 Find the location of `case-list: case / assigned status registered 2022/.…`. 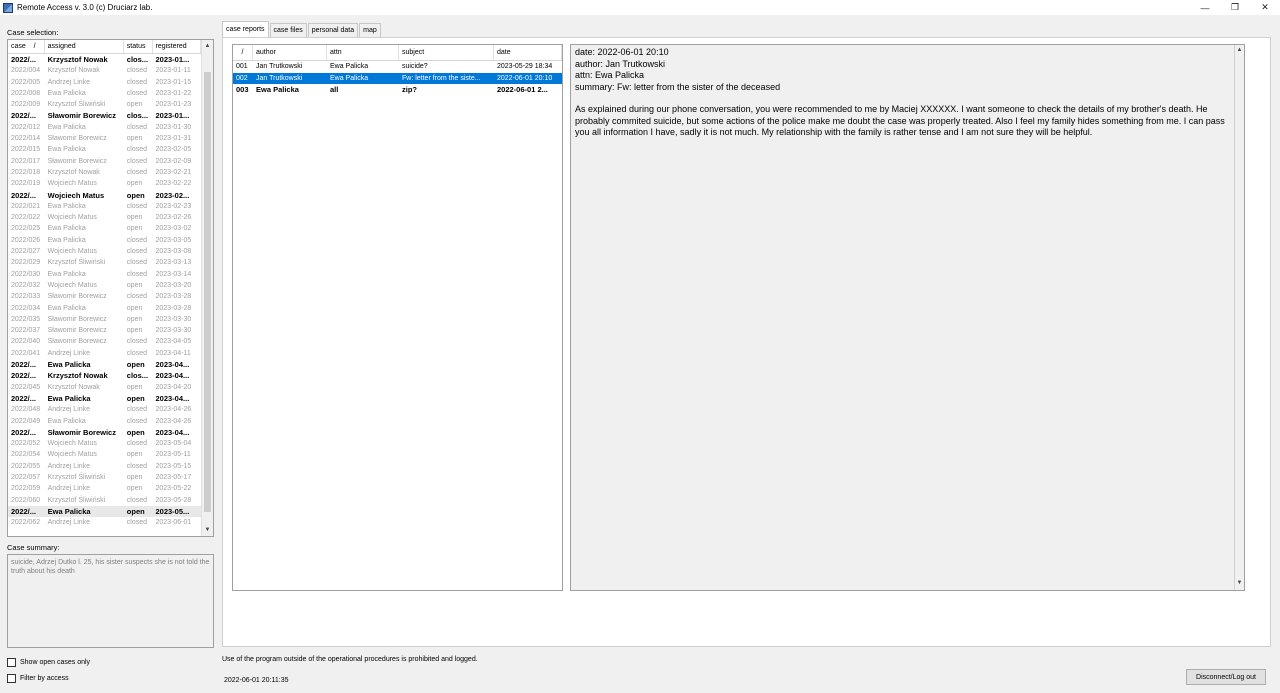

case-list: case / assigned status registered 2022/.… is located at coordinates (110, 288).